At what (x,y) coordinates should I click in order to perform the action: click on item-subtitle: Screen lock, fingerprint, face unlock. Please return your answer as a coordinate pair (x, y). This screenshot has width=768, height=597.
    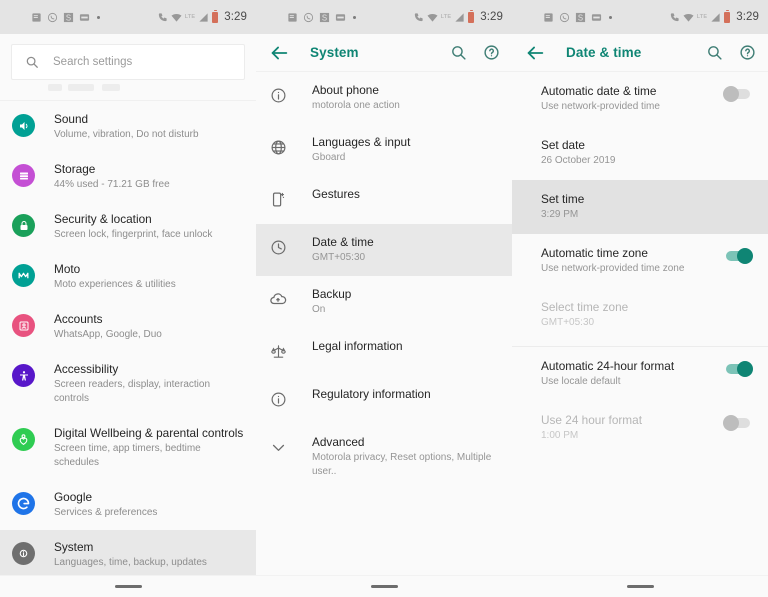
    Looking at the image, I should click on (133, 234).